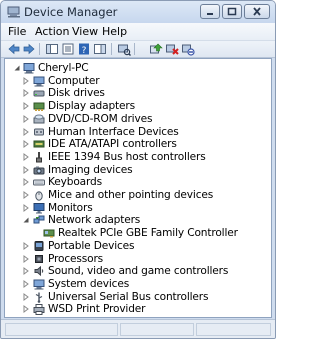  Describe the element at coordinates (90, 169) in the screenshot. I see `tree-item-label: Imaging devices` at that location.